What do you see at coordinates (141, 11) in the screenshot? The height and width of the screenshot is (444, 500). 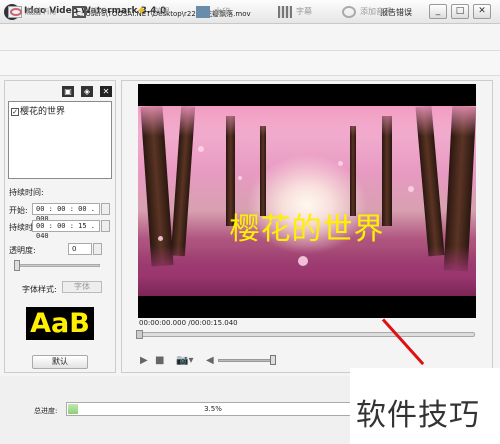 I see `effect-icon: ✦` at bounding box center [141, 11].